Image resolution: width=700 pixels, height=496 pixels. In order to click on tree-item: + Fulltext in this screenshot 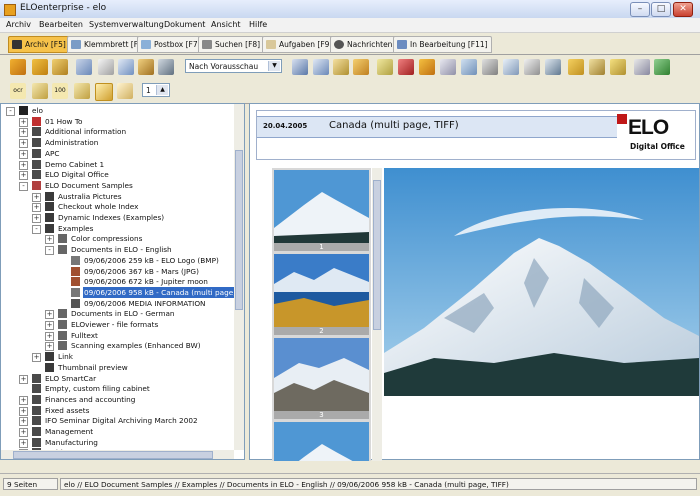, I will do `click(117, 335)`.